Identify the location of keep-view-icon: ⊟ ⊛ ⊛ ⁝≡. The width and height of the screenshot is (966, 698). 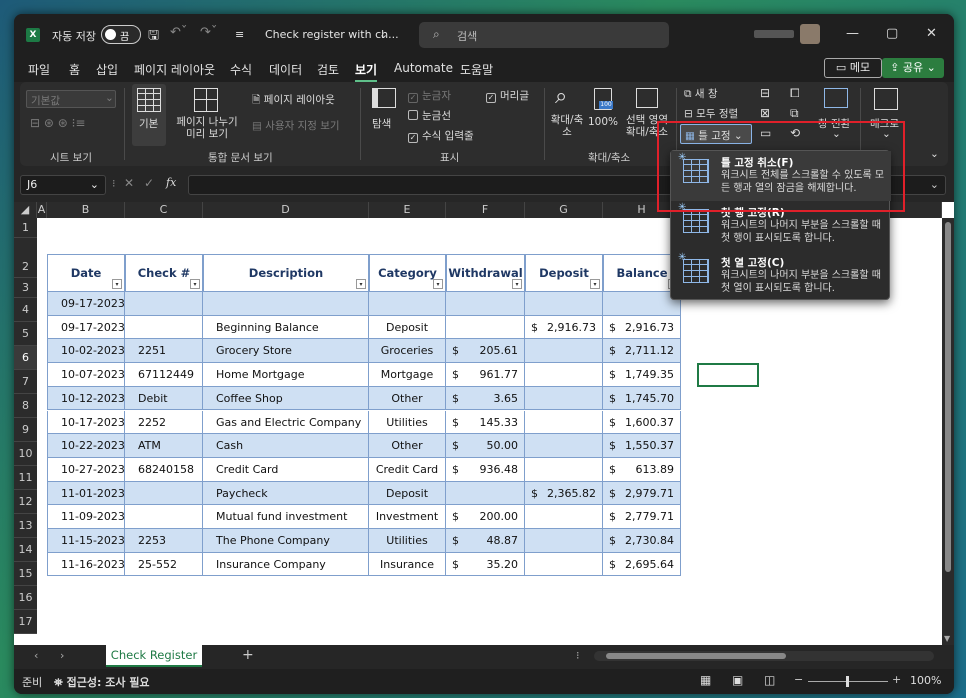
(57, 123).